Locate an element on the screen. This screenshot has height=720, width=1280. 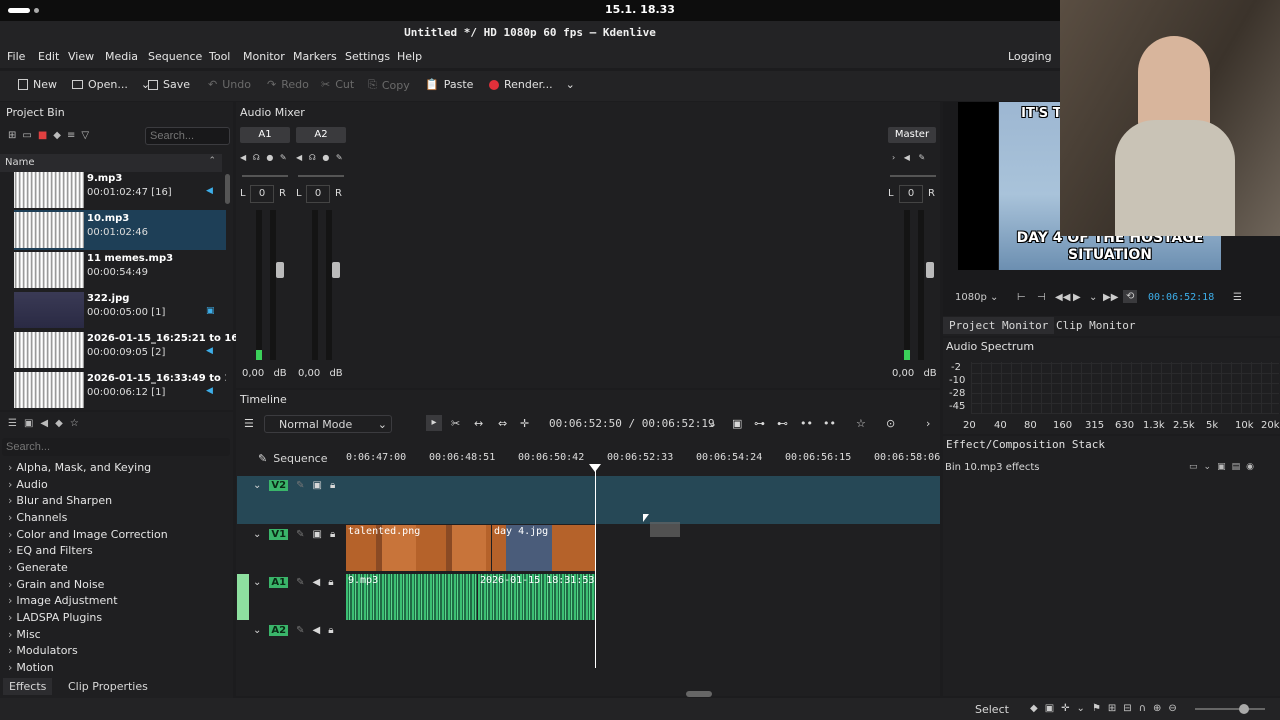
timeline-clip-video: talented.png is located at coordinates (418, 548).